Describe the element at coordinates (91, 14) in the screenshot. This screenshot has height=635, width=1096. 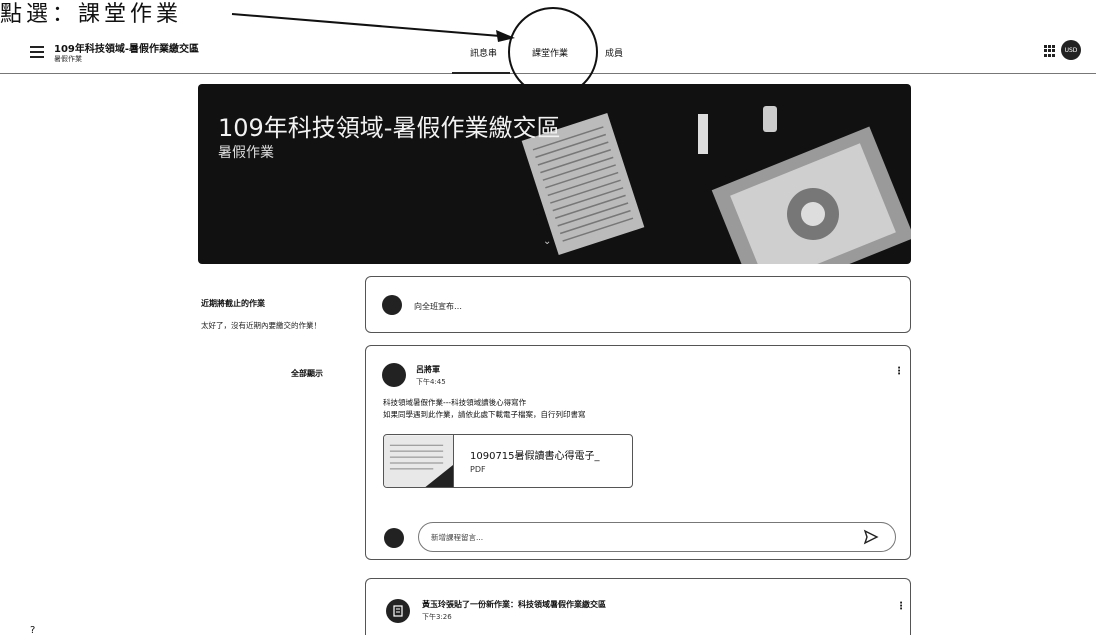
I see `instruction-annotation: 點選：課堂作業` at that location.